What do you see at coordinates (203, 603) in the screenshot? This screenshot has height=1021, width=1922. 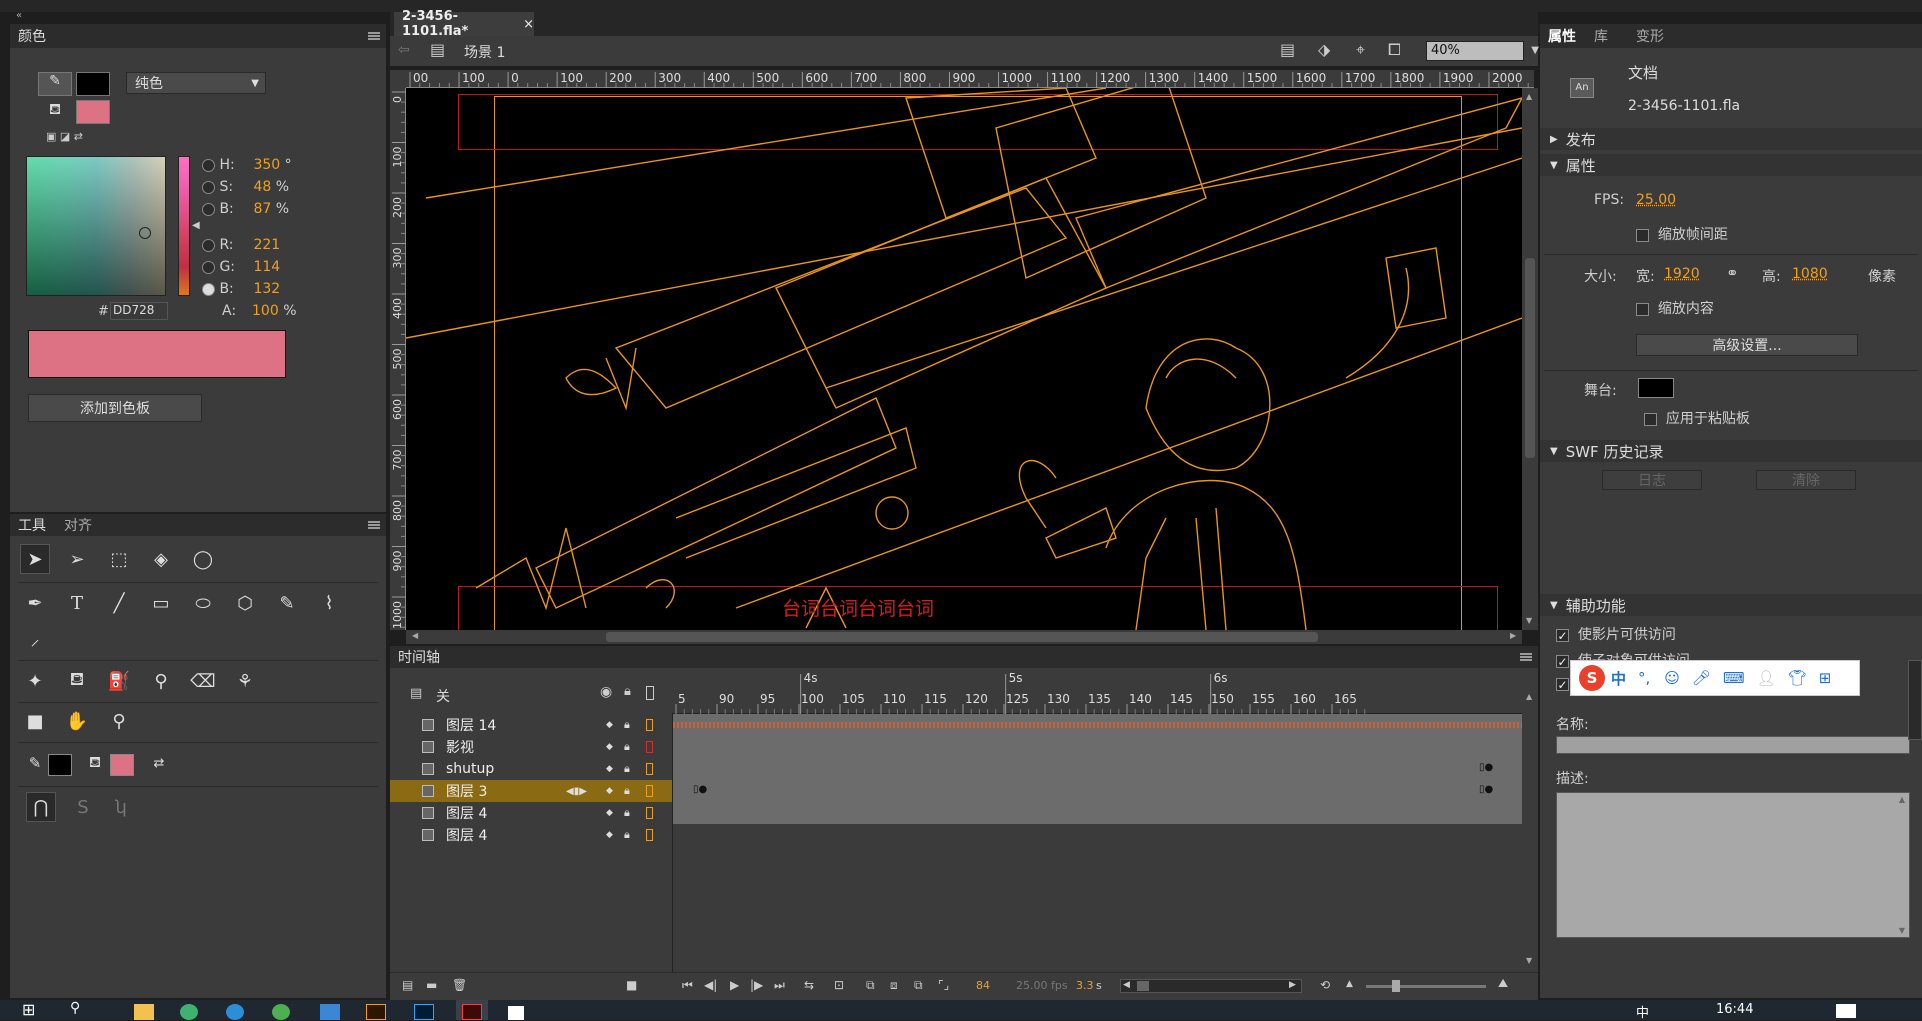 I see `oval-tool-icon: ⬭` at bounding box center [203, 603].